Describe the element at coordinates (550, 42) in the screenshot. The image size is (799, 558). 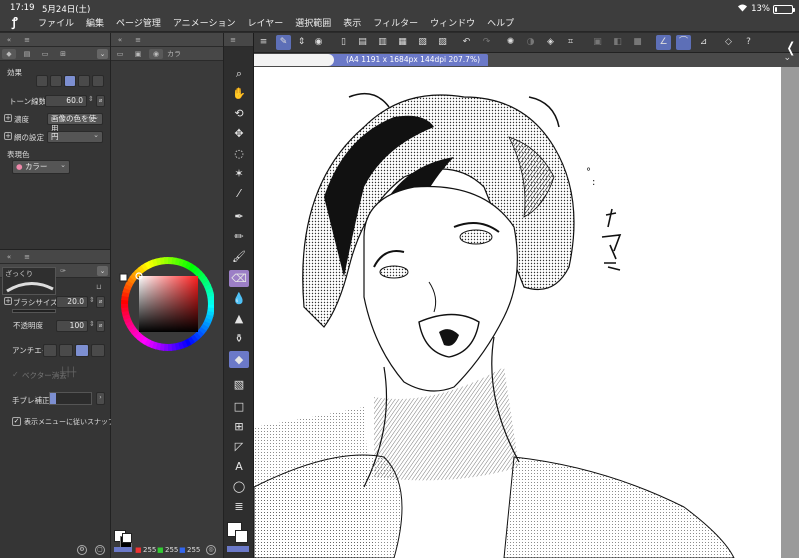
I see `fill-bucket-icon: ◈` at that location.